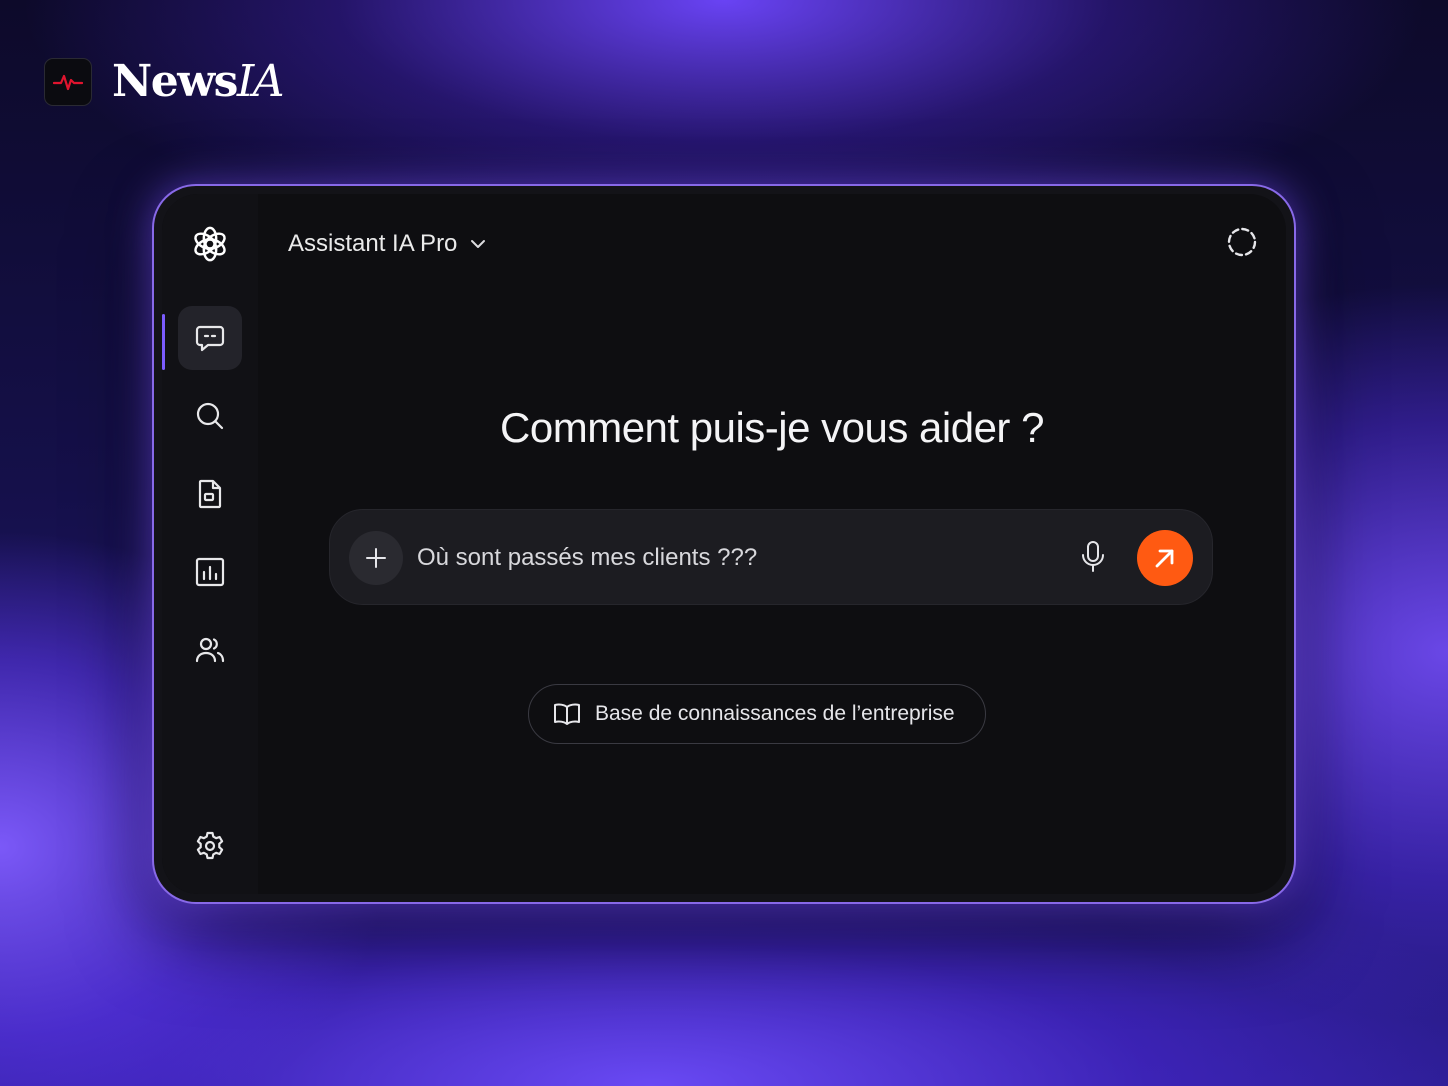 The width and height of the screenshot is (1448, 1086). I want to click on users-icon, so click(210, 650).